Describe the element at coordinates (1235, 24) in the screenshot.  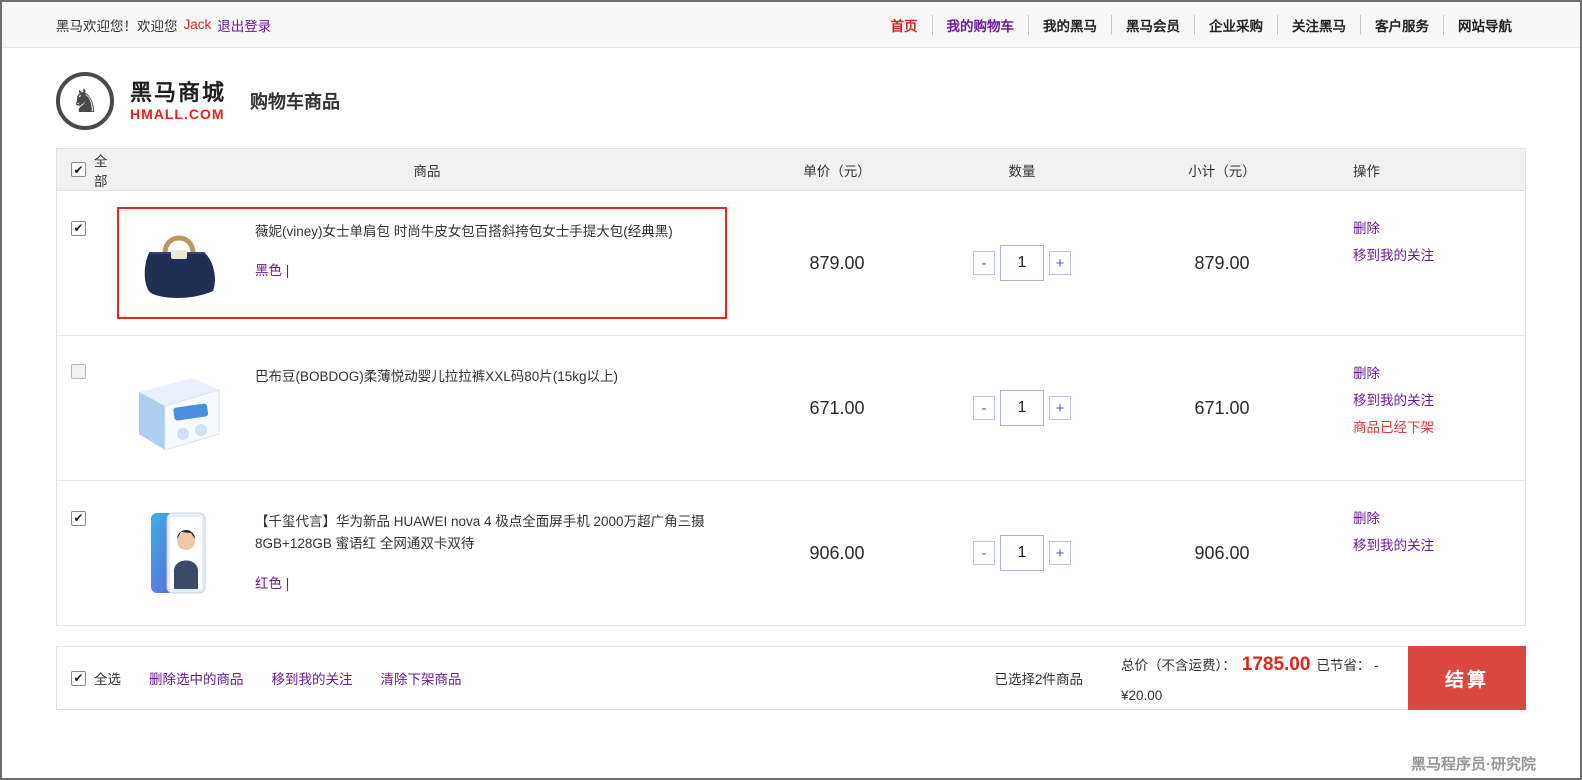
I see `nav-item-enterprise: 企业采购` at that location.